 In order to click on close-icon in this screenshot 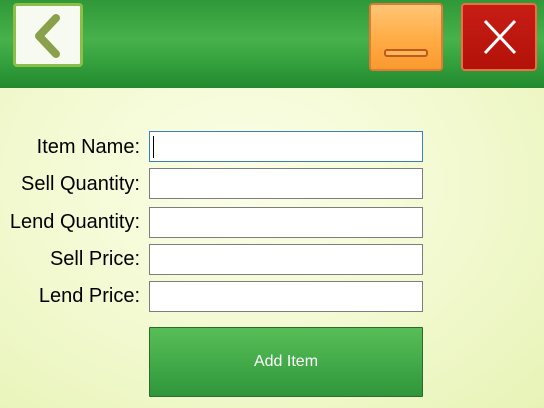, I will do `click(500, 37)`.